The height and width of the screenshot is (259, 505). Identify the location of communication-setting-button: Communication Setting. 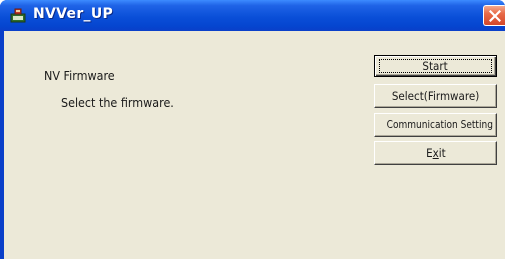
(435, 125).